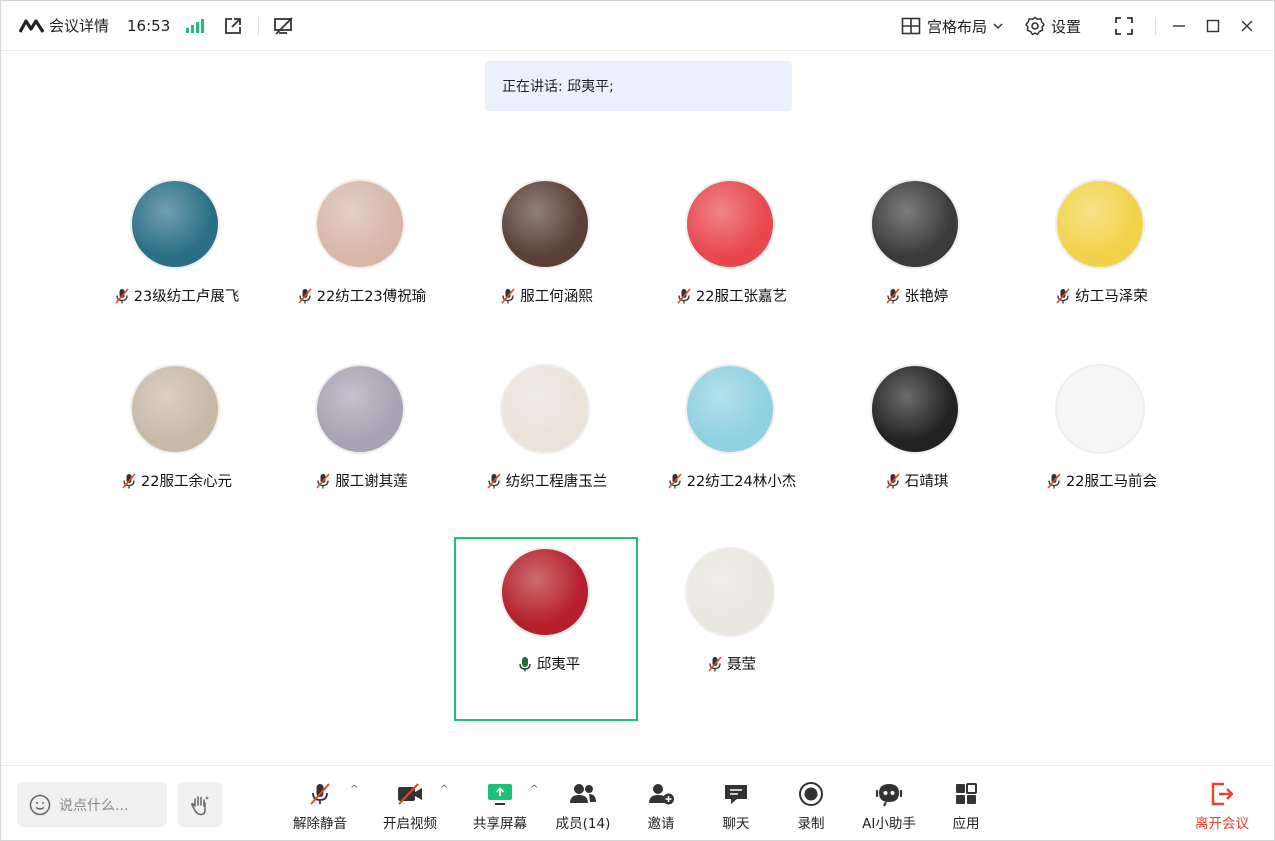 The width and height of the screenshot is (1275, 841). I want to click on start-video-button: 开启视频, so click(410, 806).